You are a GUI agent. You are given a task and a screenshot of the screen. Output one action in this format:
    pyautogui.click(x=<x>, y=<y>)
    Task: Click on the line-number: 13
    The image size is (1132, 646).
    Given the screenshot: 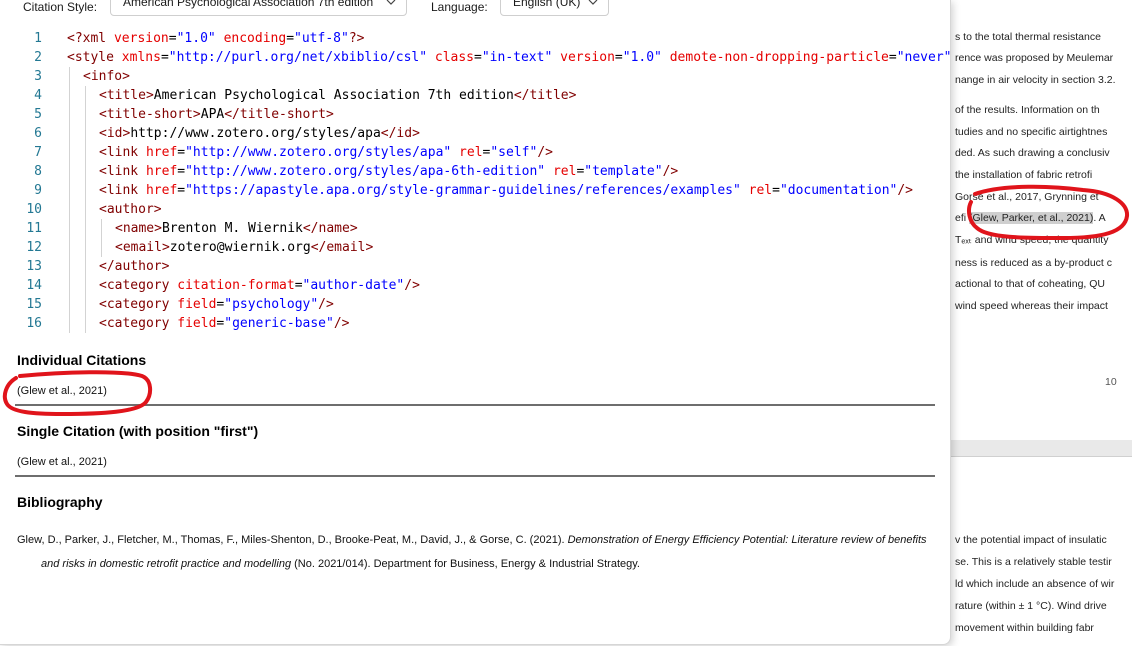 What is the action you would take?
    pyautogui.click(x=34, y=266)
    